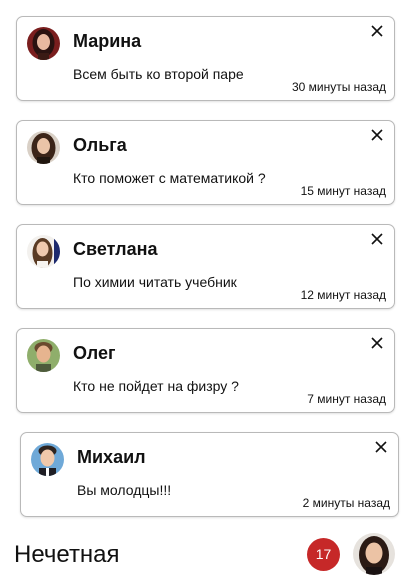  Describe the element at coordinates (338, 87) in the screenshot. I see `timestamp: 30 минуты назад` at that location.